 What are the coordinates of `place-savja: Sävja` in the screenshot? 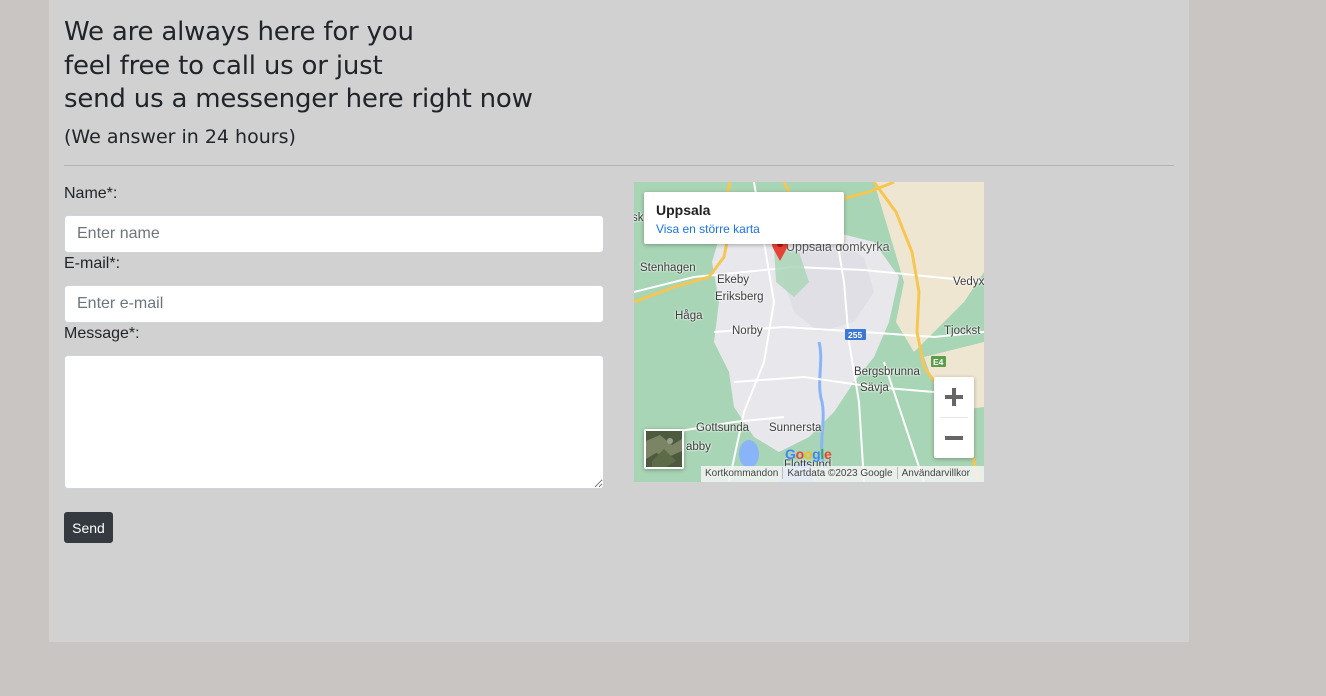 It's located at (874, 388).